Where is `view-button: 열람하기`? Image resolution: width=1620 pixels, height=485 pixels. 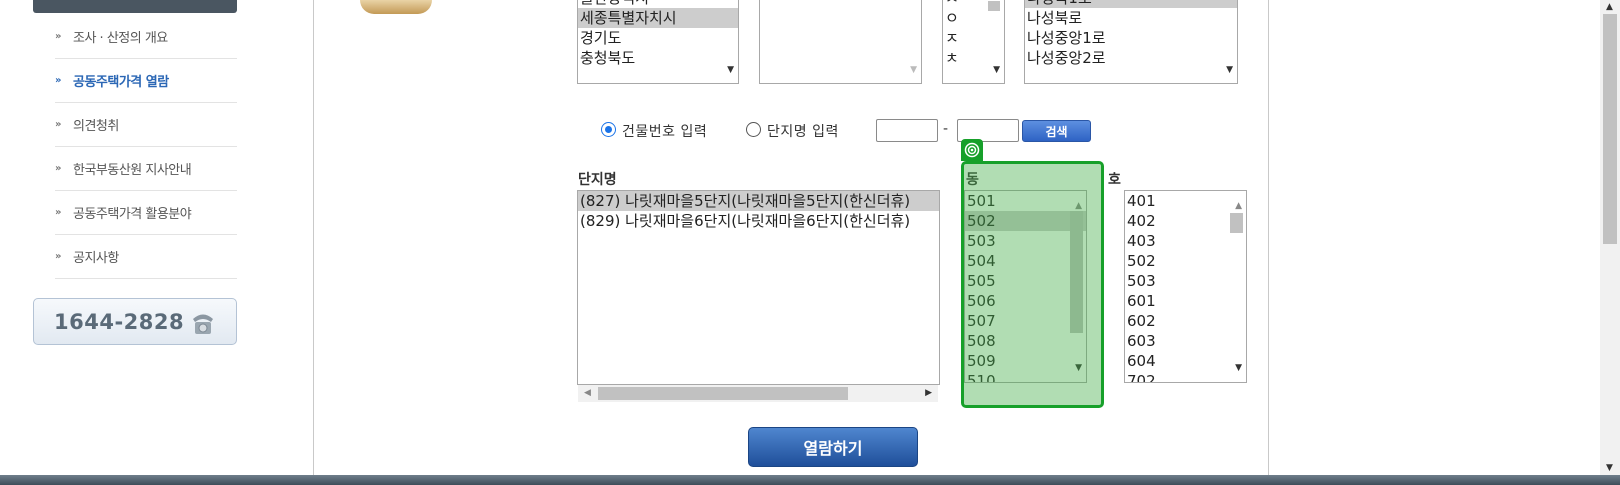 view-button: 열람하기 is located at coordinates (833, 447).